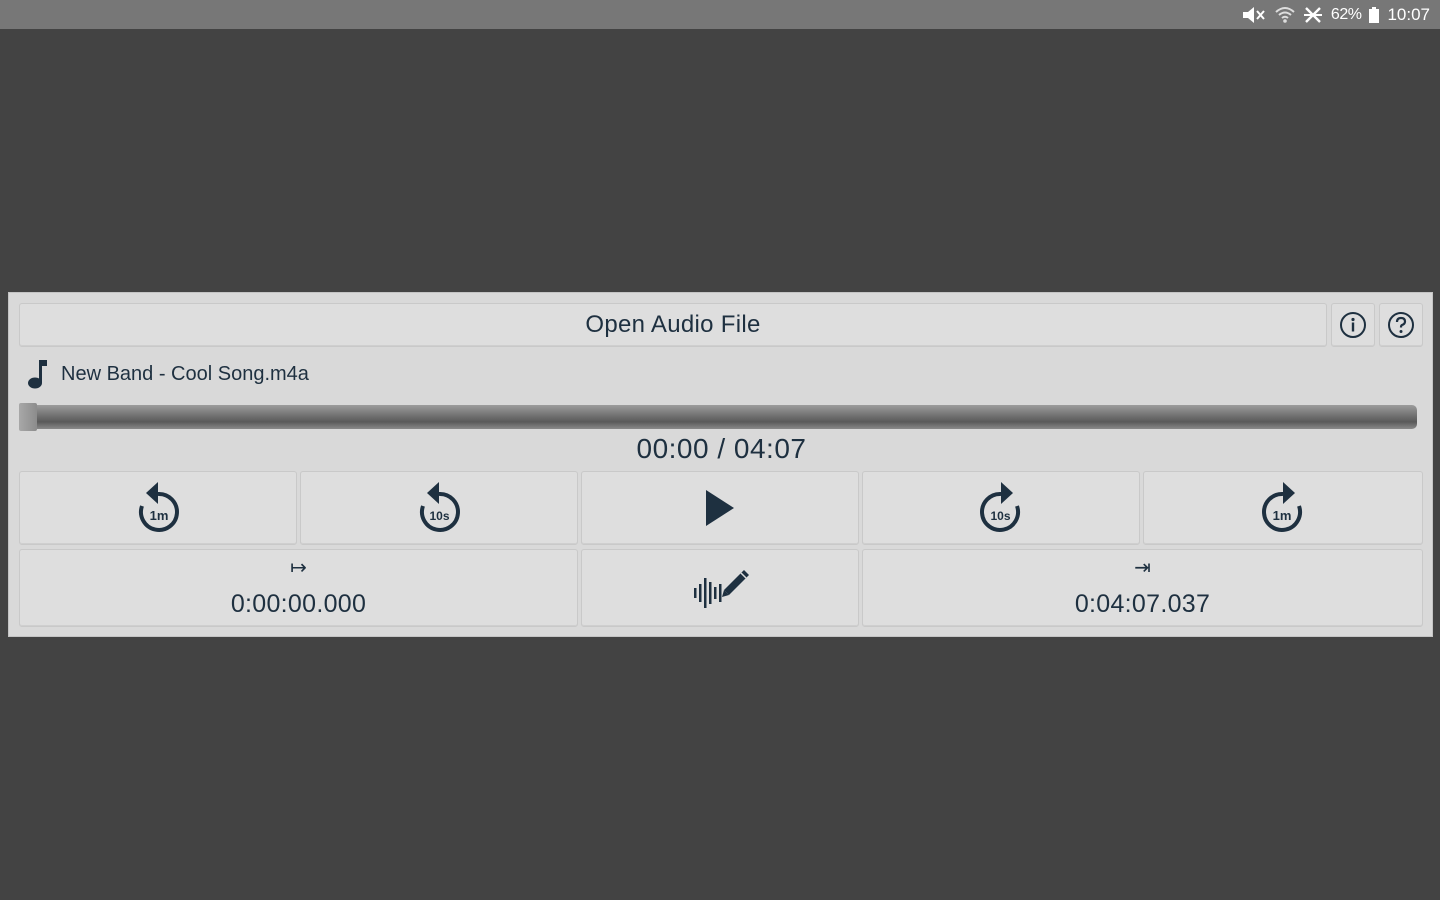 Image resolution: width=1440 pixels, height=900 pixels. I want to click on forward-10s-button: 10s, so click(1001, 508).